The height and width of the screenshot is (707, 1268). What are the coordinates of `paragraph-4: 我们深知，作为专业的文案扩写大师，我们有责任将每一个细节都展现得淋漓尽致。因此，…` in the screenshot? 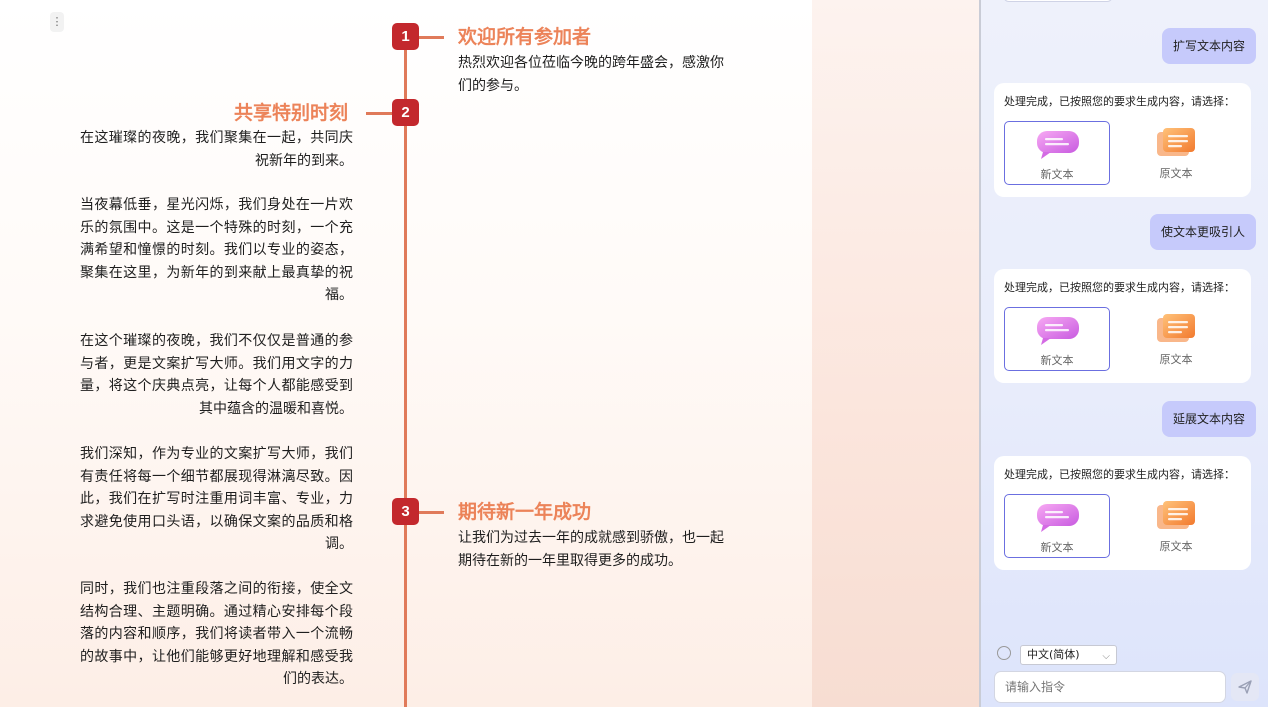 It's located at (216, 499).